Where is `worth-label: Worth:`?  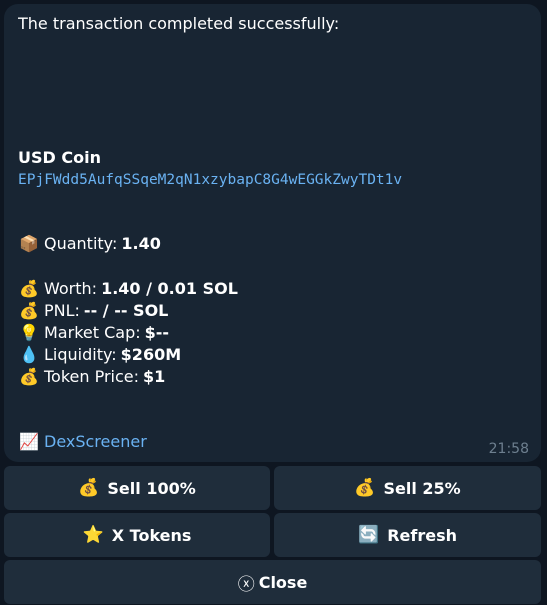
worth-label: Worth: is located at coordinates (71, 288).